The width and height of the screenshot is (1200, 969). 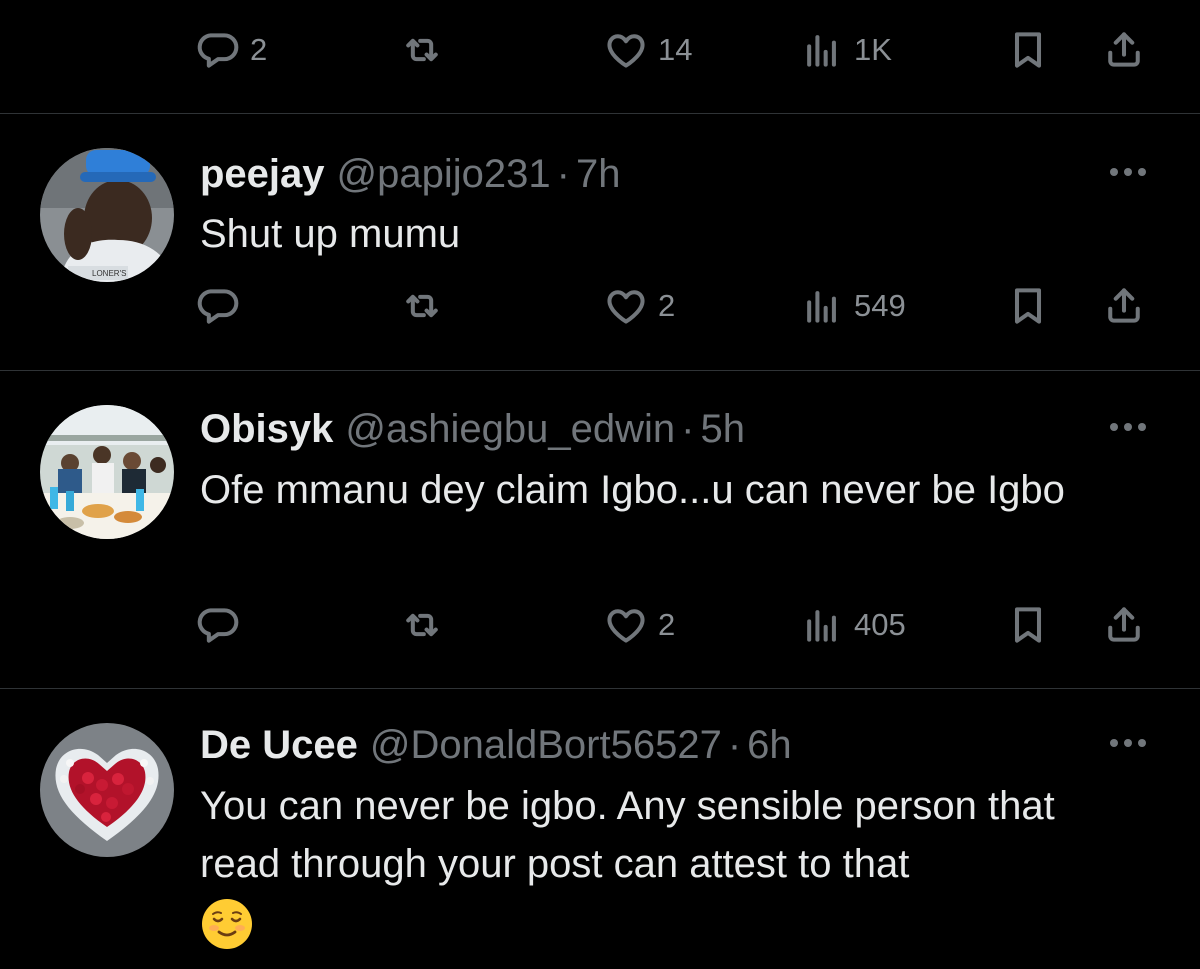 What do you see at coordinates (600, 50) in the screenshot?
I see `top-action-bar: 2 14 1K` at bounding box center [600, 50].